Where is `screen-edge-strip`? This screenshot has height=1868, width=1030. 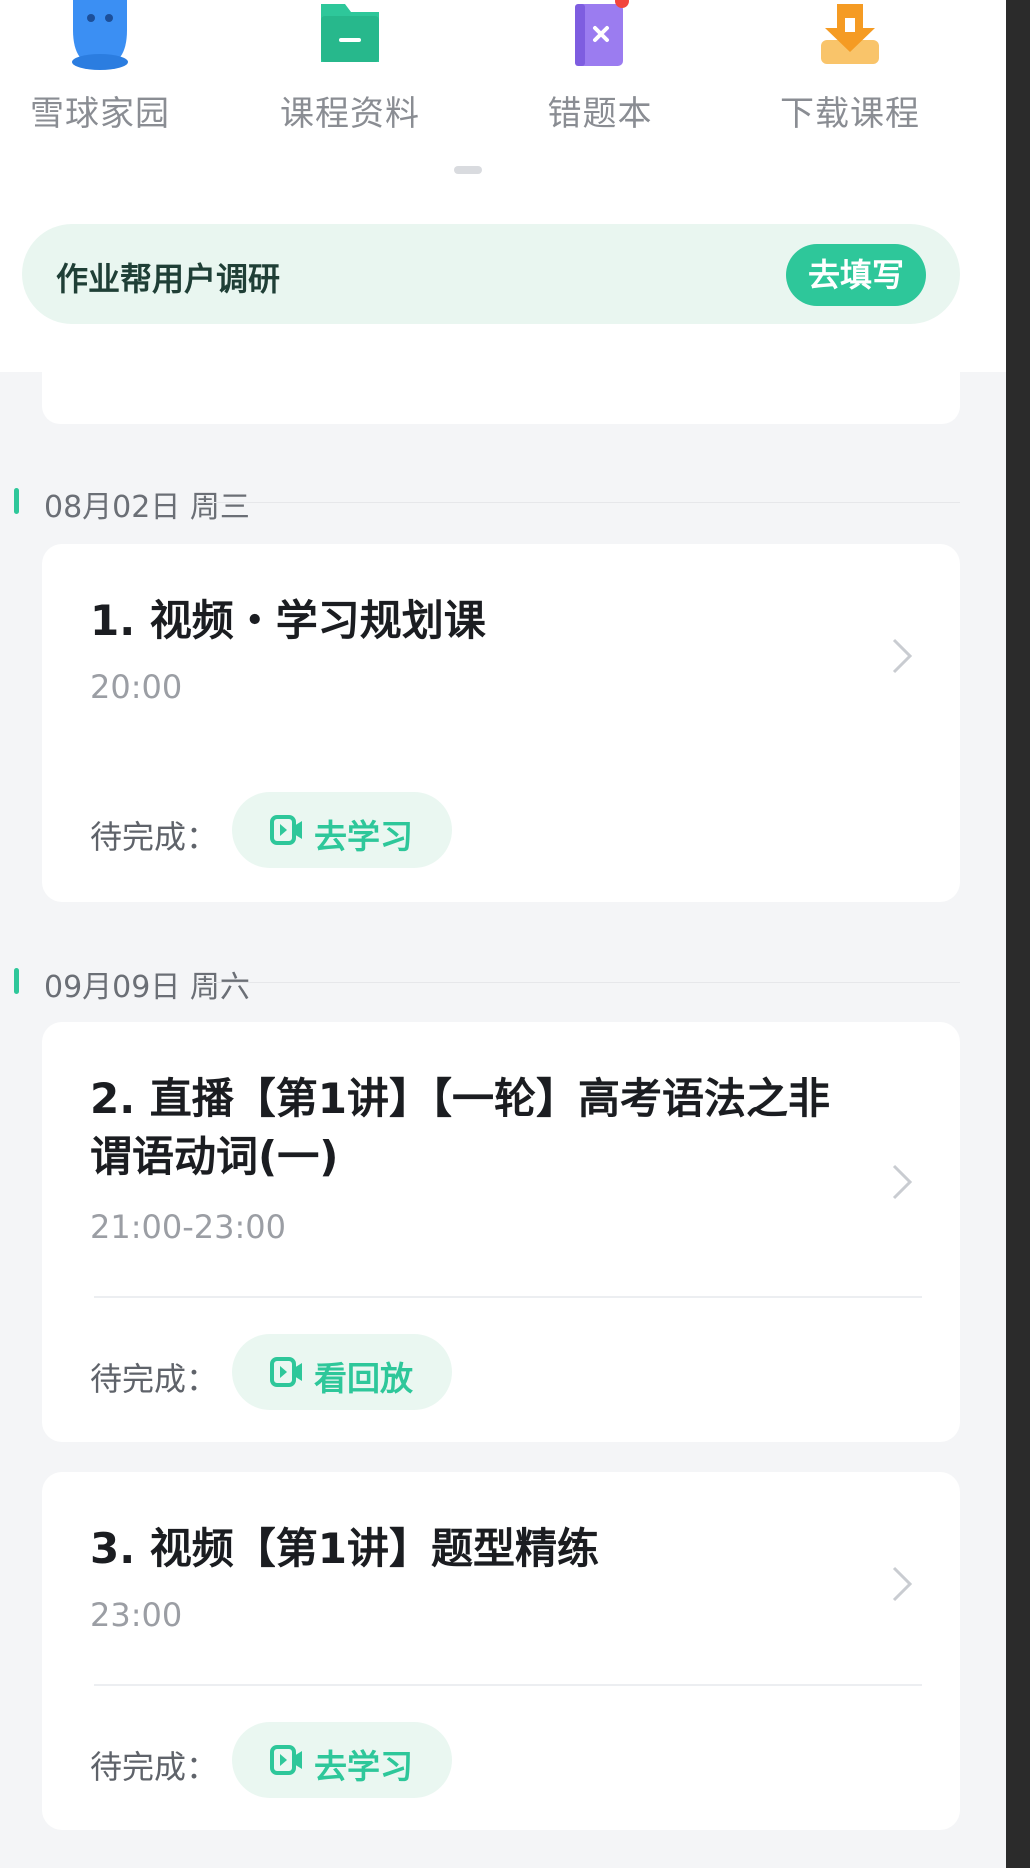
screen-edge-strip is located at coordinates (1018, 934).